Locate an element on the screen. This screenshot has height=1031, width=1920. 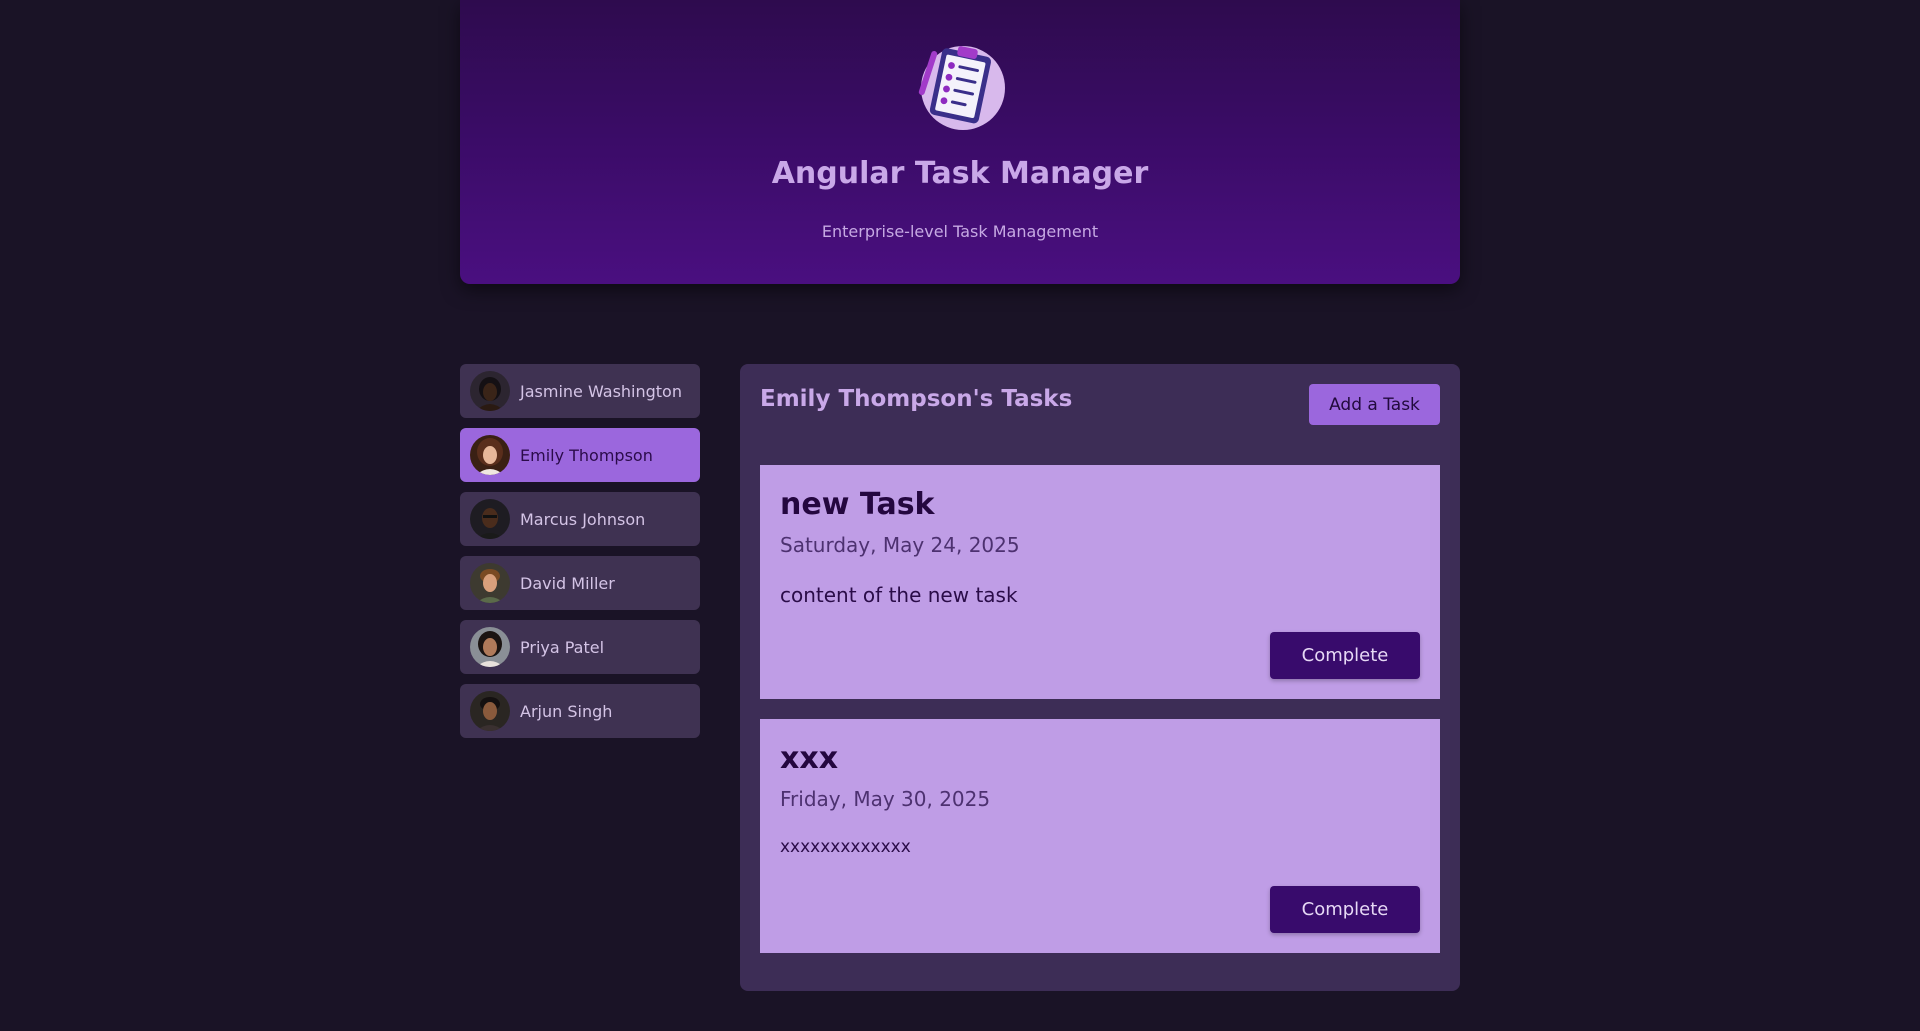
user-item-david-miller: David Miller is located at coordinates (580, 583).